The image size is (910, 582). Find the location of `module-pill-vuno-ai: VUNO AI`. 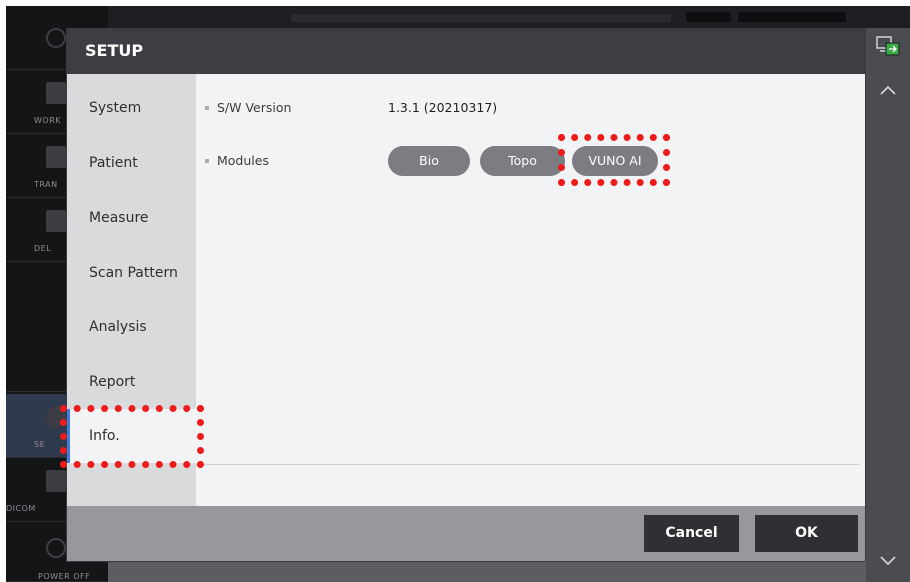

module-pill-vuno-ai: VUNO AI is located at coordinates (615, 161).